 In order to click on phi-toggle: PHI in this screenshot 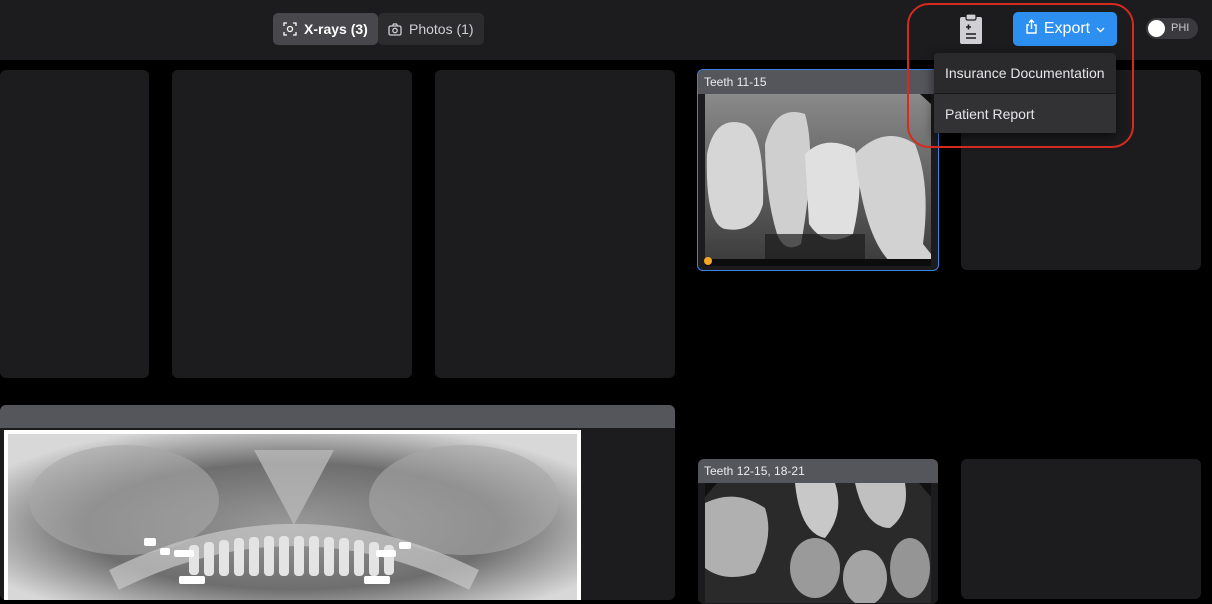, I will do `click(1172, 28)`.